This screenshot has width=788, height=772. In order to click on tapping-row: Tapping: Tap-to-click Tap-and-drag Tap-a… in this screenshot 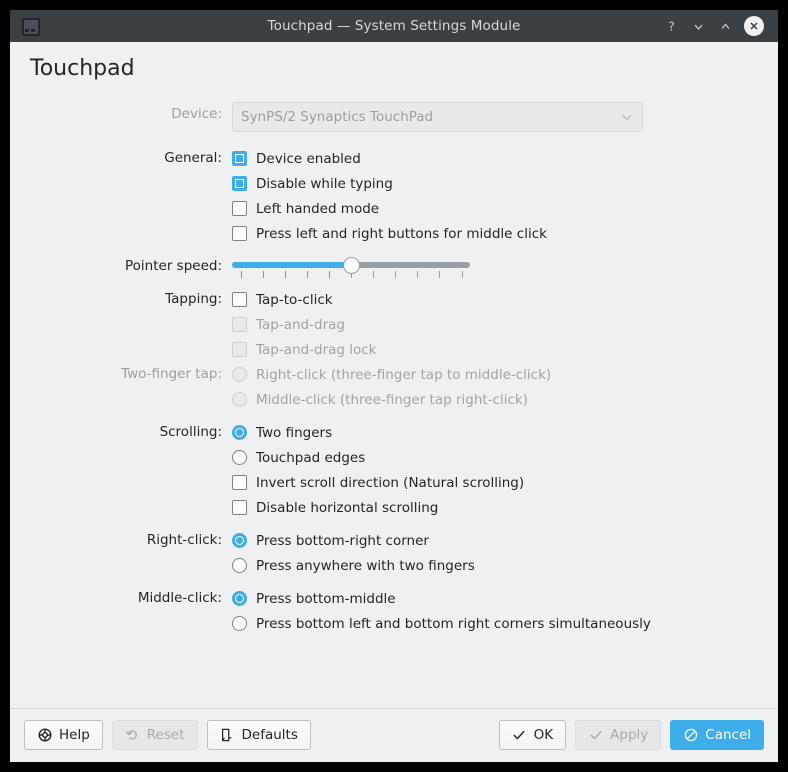, I will do `click(394, 324)`.